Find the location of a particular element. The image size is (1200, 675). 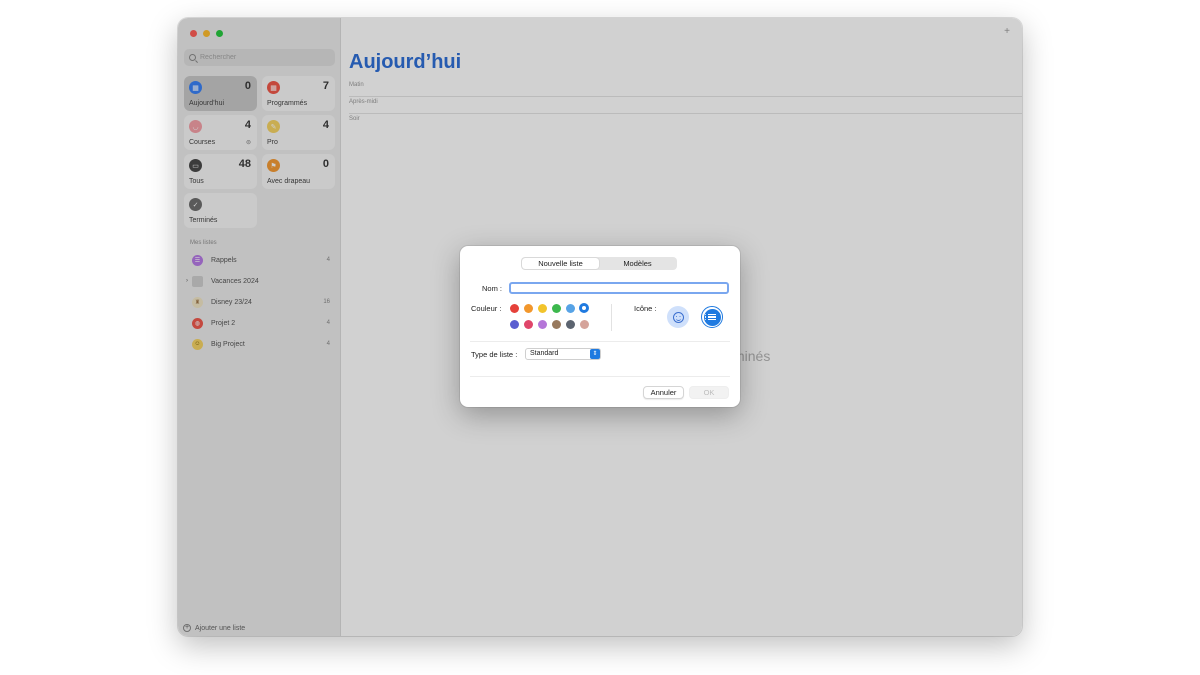

ok-button: OK is located at coordinates (709, 392).